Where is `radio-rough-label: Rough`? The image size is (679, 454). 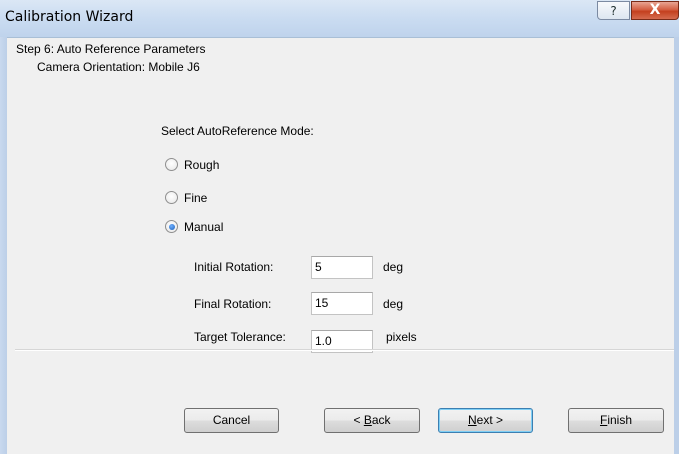 radio-rough-label: Rough is located at coordinates (201, 165).